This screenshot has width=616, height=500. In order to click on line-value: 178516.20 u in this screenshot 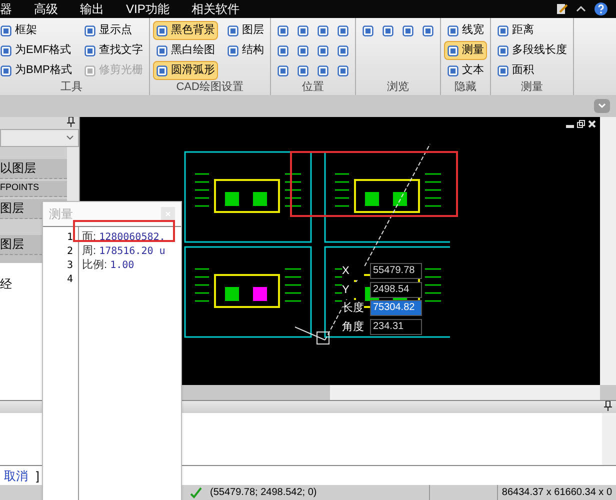, I will do `click(132, 251)`.